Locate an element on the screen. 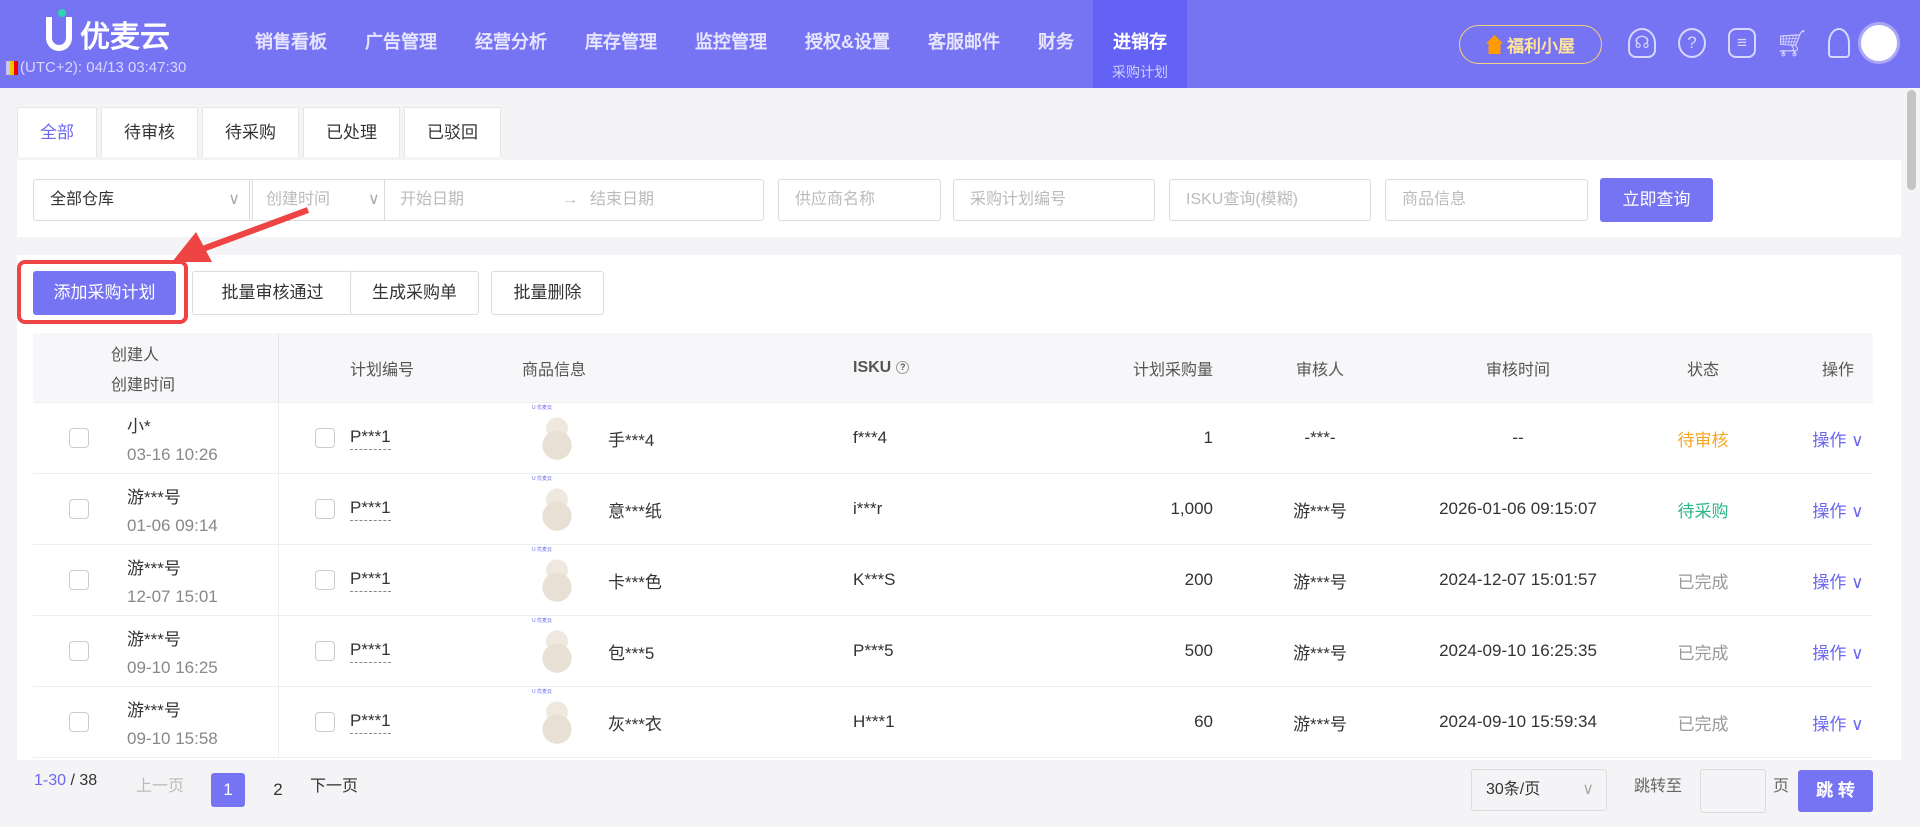  highlight-box is located at coordinates (102, 292).